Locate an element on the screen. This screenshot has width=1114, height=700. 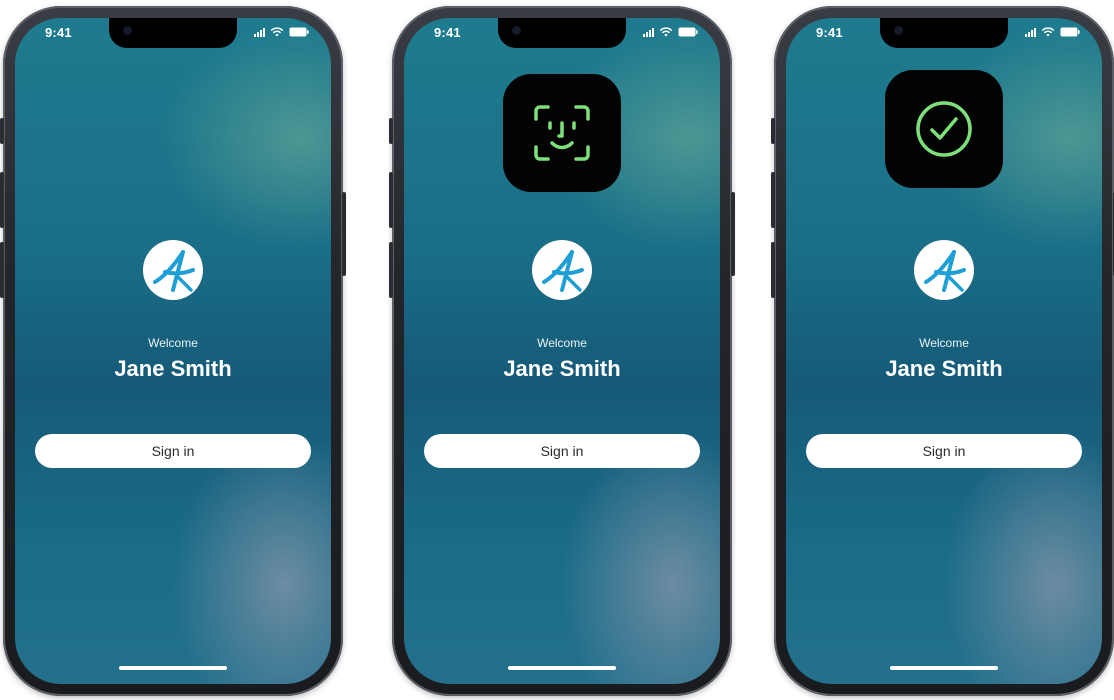
checkmark-circle-icon is located at coordinates (944, 129).